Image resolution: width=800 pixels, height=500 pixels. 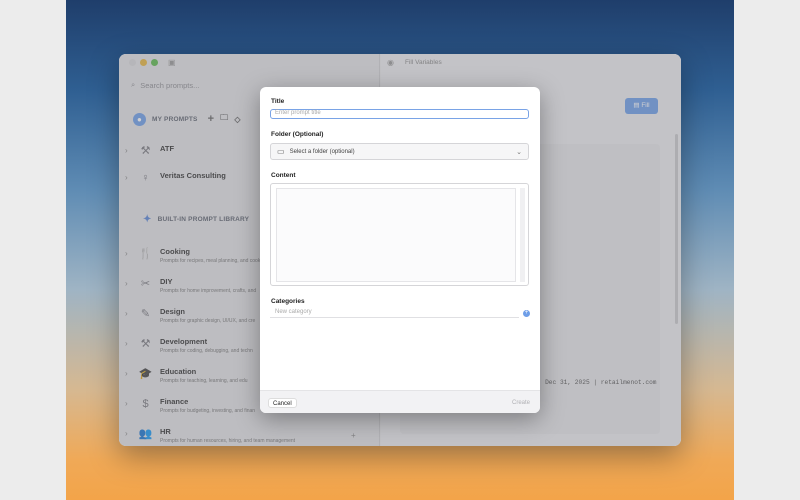 What do you see at coordinates (281, 151) in the screenshot?
I see `folder-icon: ▭` at bounding box center [281, 151].